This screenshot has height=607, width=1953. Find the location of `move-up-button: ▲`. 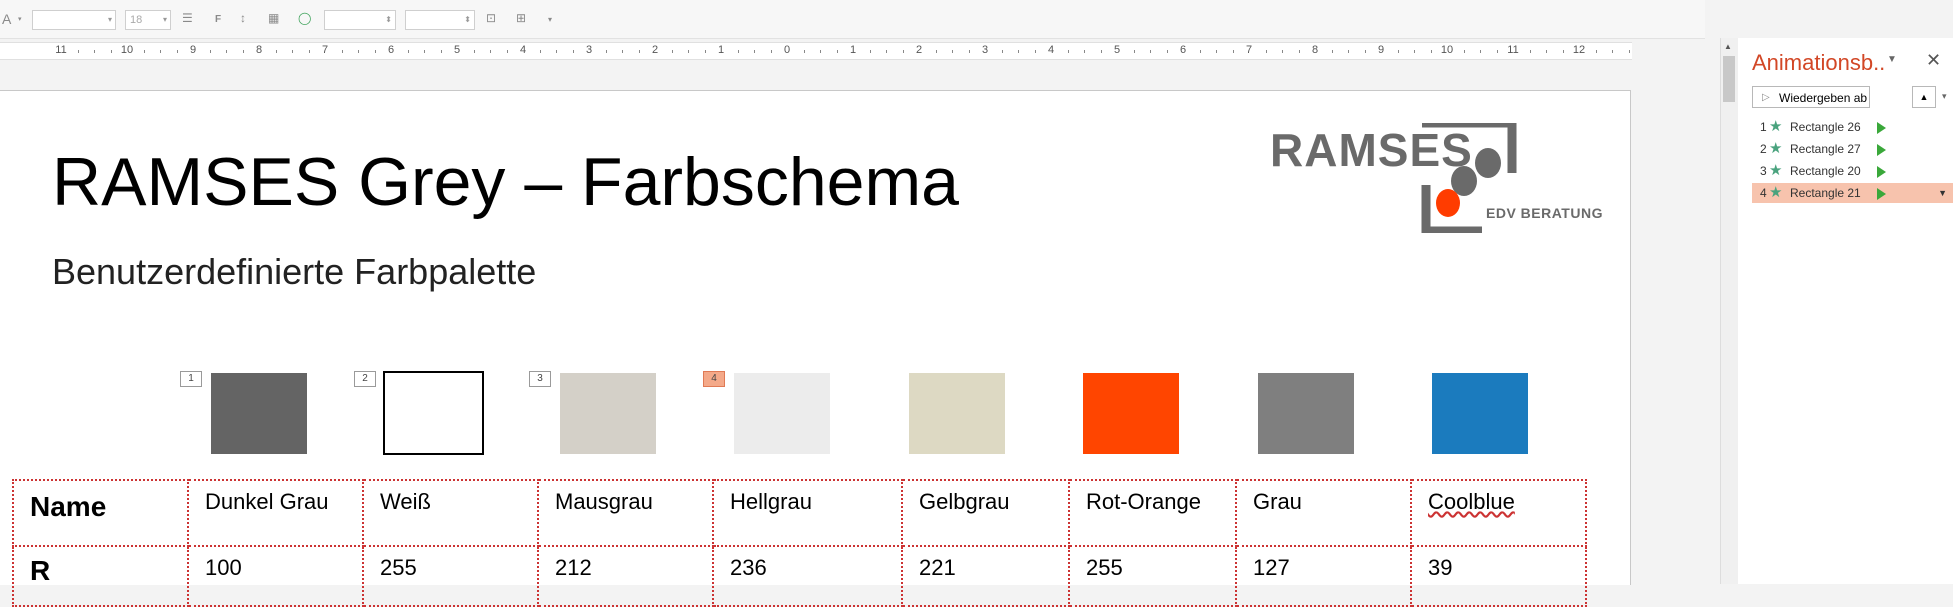

move-up-button: ▲ is located at coordinates (1924, 97).